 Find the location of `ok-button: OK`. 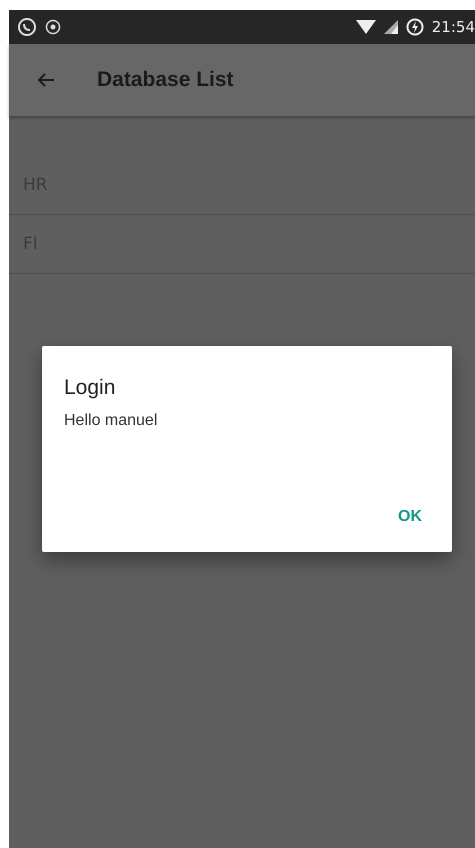

ok-button: OK is located at coordinates (410, 517).